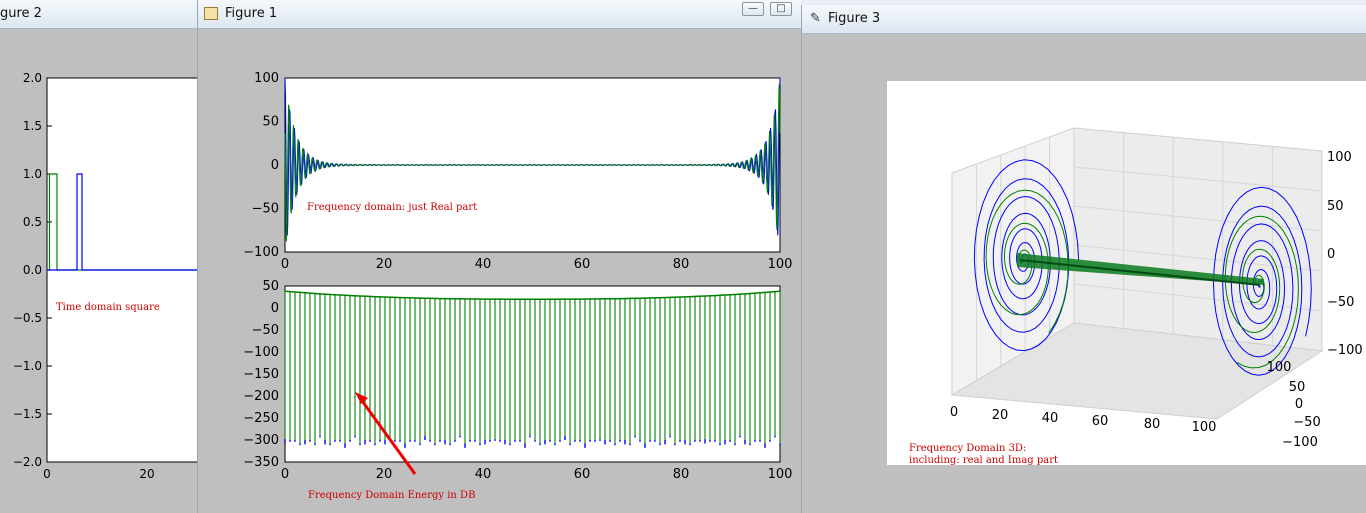 The width and height of the screenshot is (1366, 513). Describe the element at coordinates (261, 396) in the screenshot. I see `y-tick-label: −200` at that location.